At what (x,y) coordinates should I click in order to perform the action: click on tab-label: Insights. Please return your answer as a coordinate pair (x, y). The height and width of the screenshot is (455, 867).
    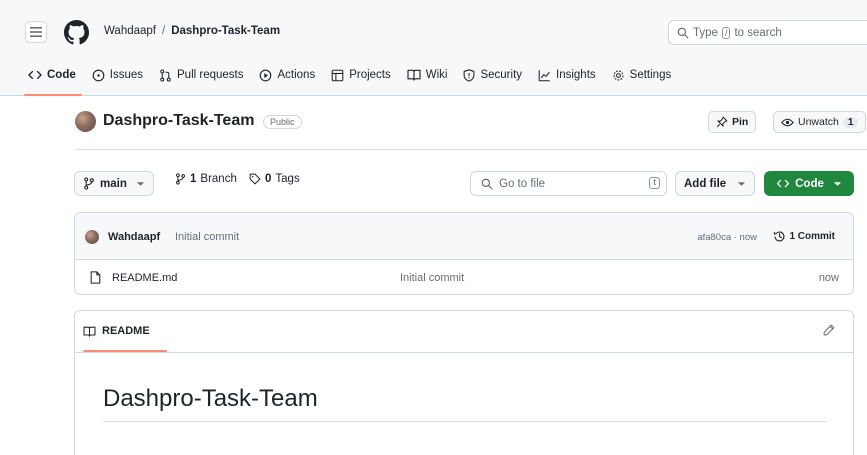
    Looking at the image, I should click on (576, 75).